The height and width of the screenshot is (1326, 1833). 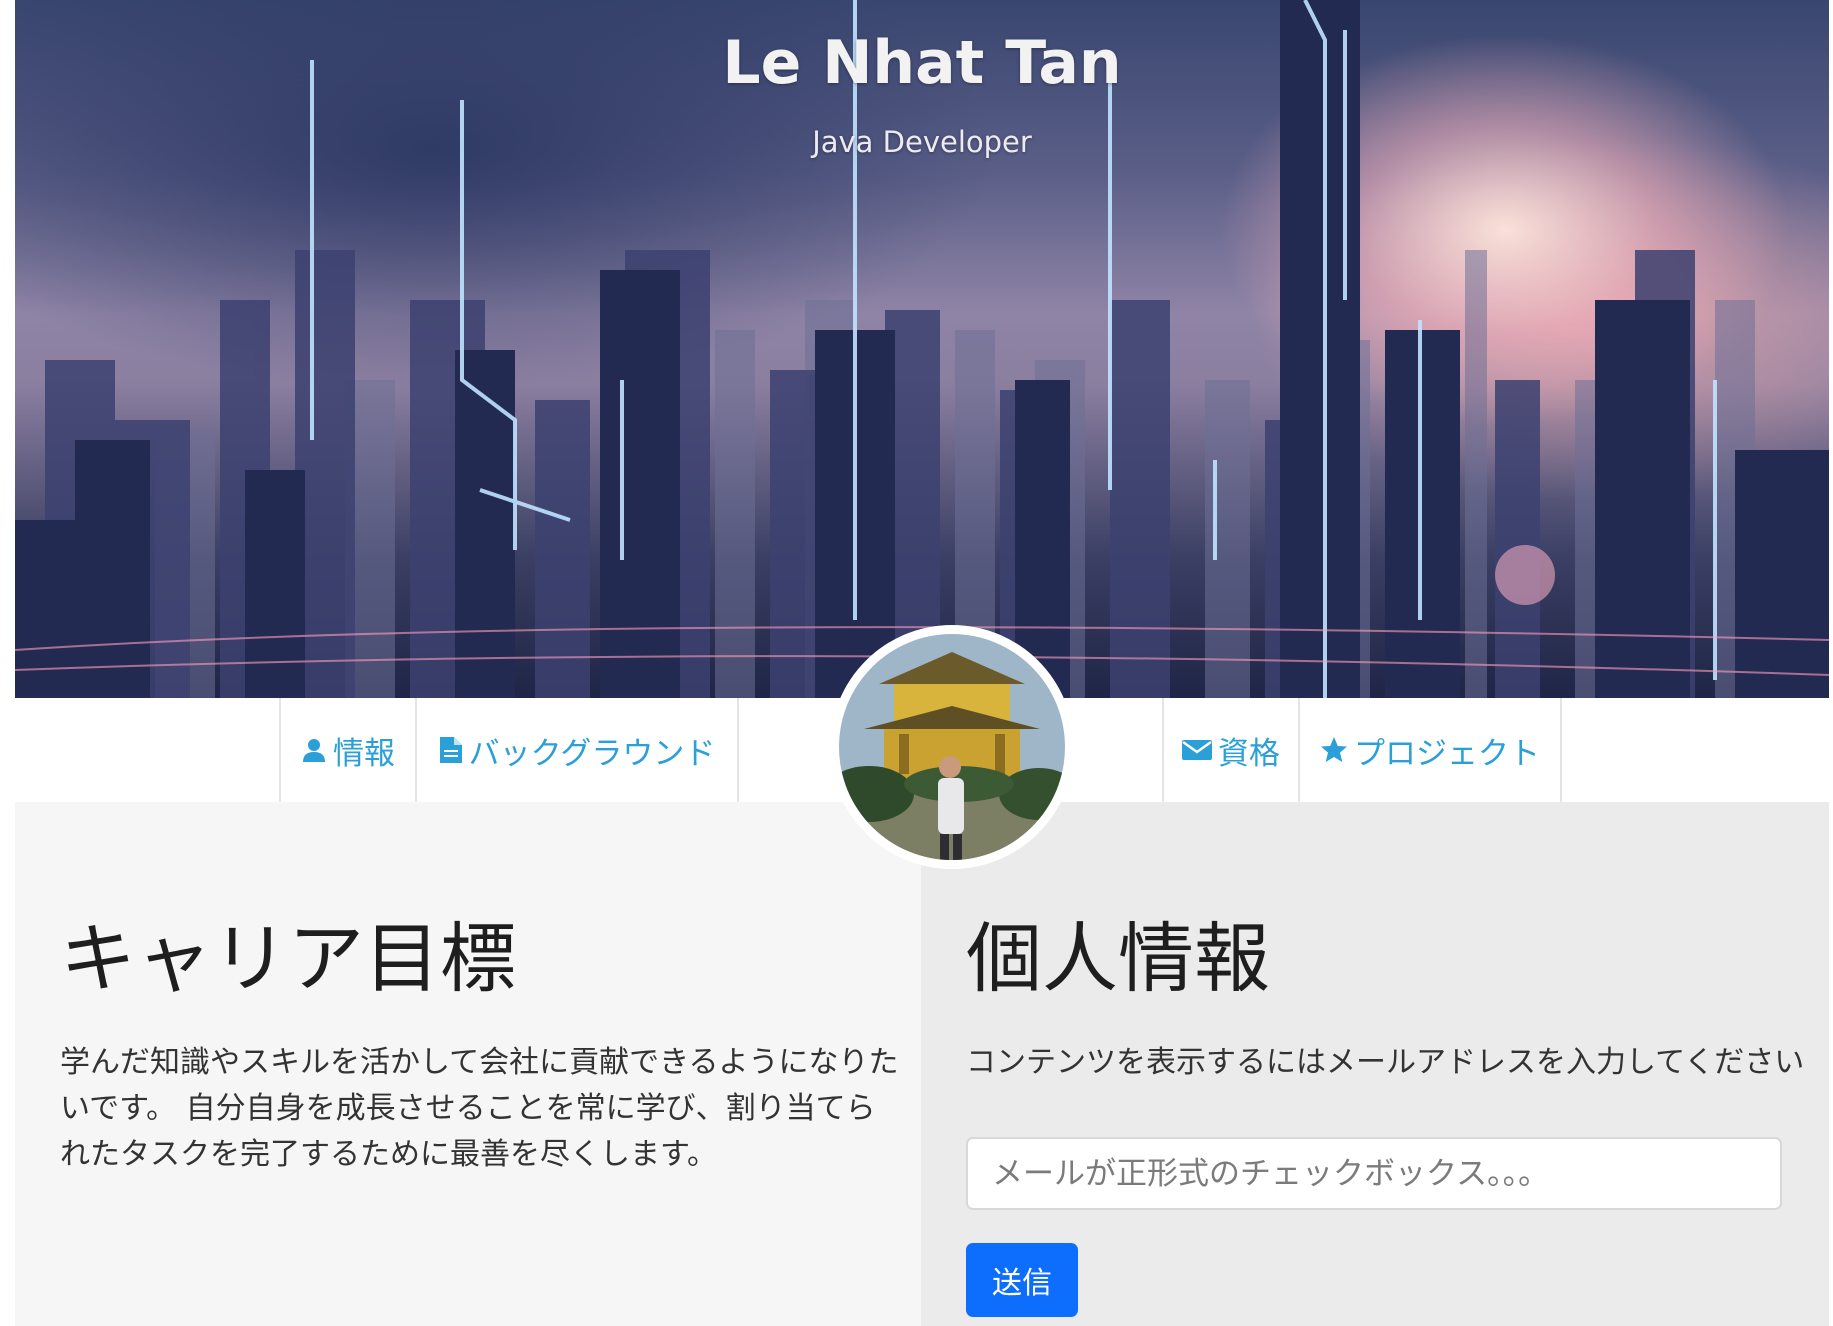 I want to click on personal-info-heading: 個人情報, so click(x=1118, y=958).